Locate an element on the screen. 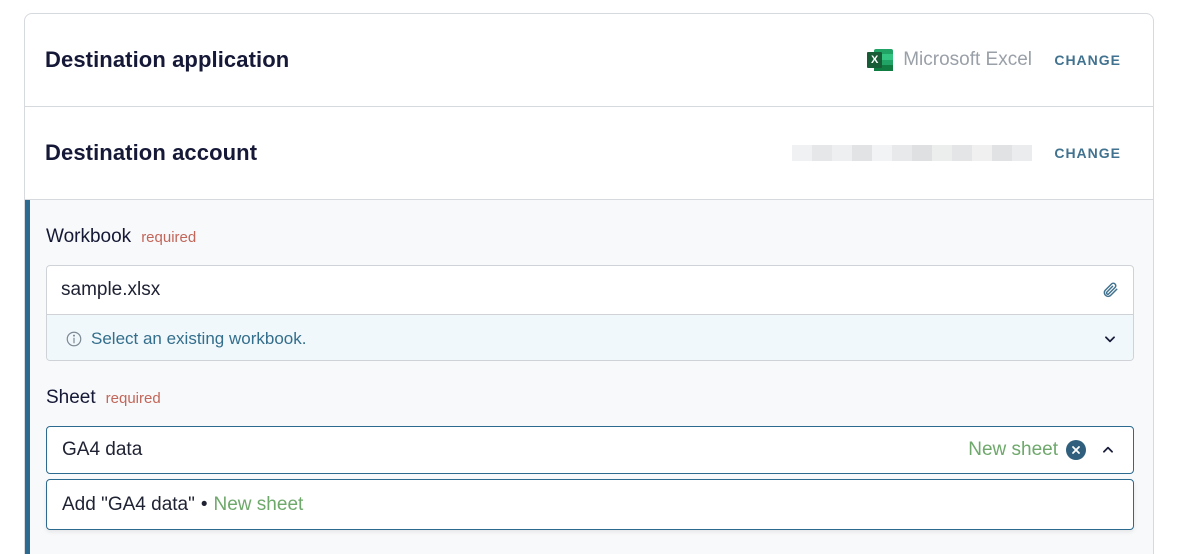  sheet-dropdown: Add "GA4 data" • New sheet is located at coordinates (590, 504).